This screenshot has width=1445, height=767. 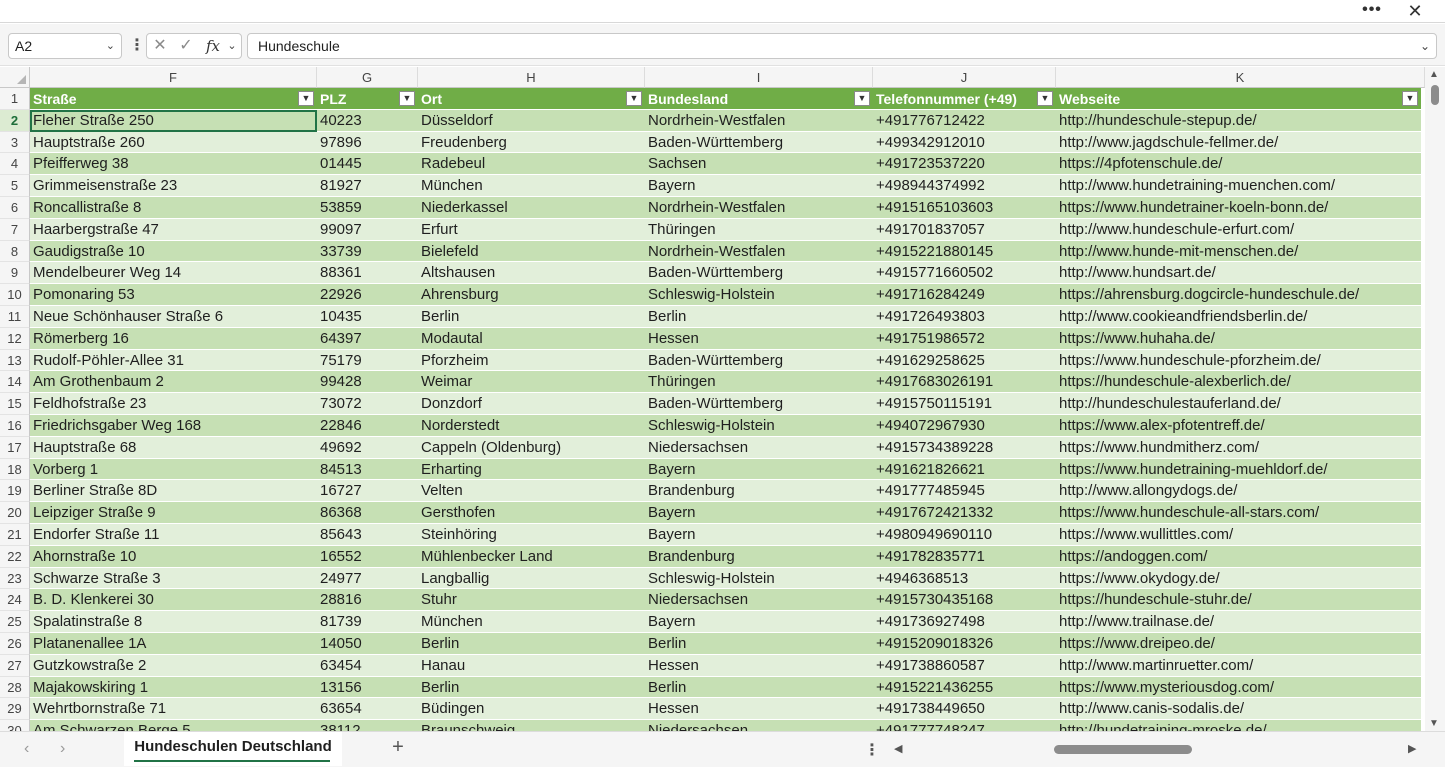 I want to click on cell-ort: Pforzheim, so click(x=531, y=360).